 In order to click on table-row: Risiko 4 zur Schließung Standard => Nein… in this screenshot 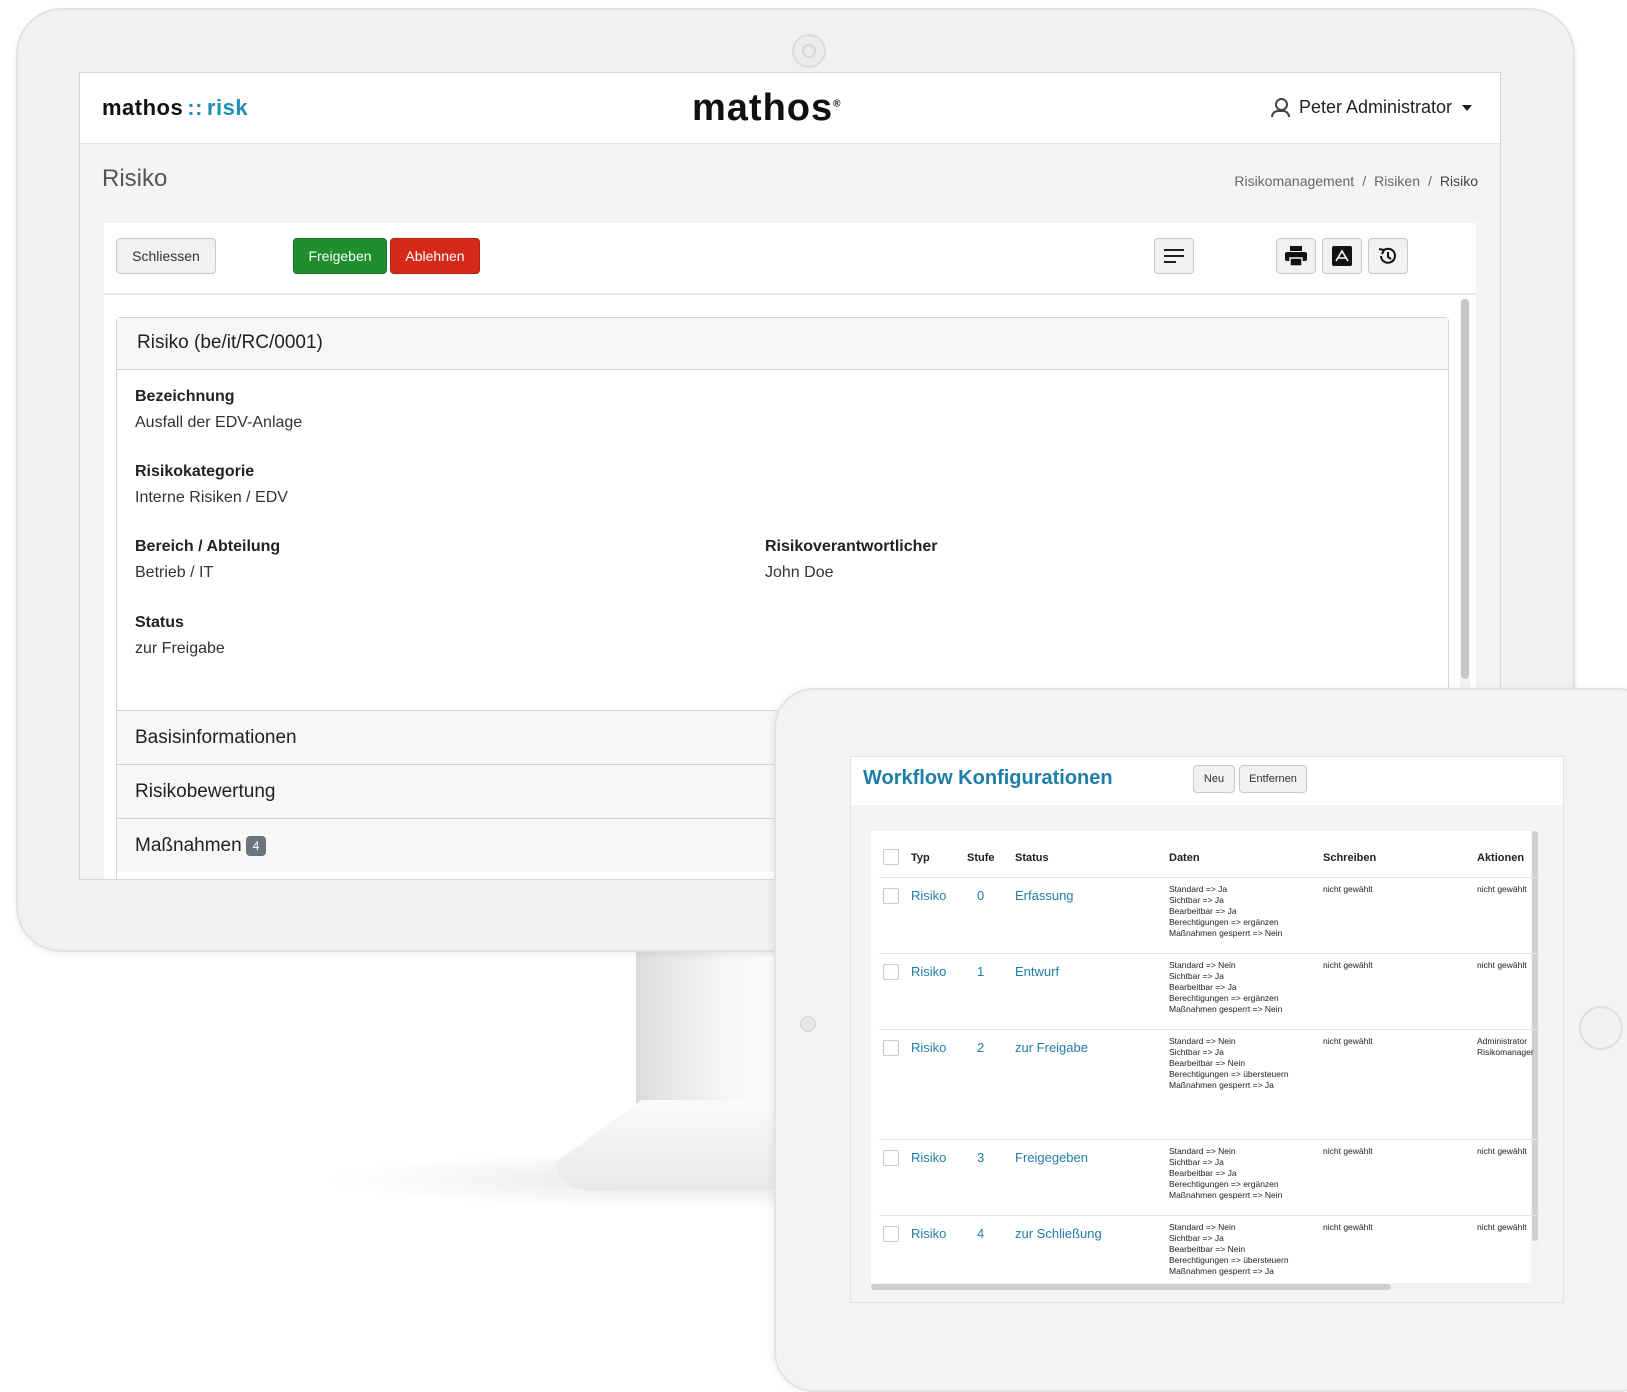, I will do `click(1209, 1253)`.